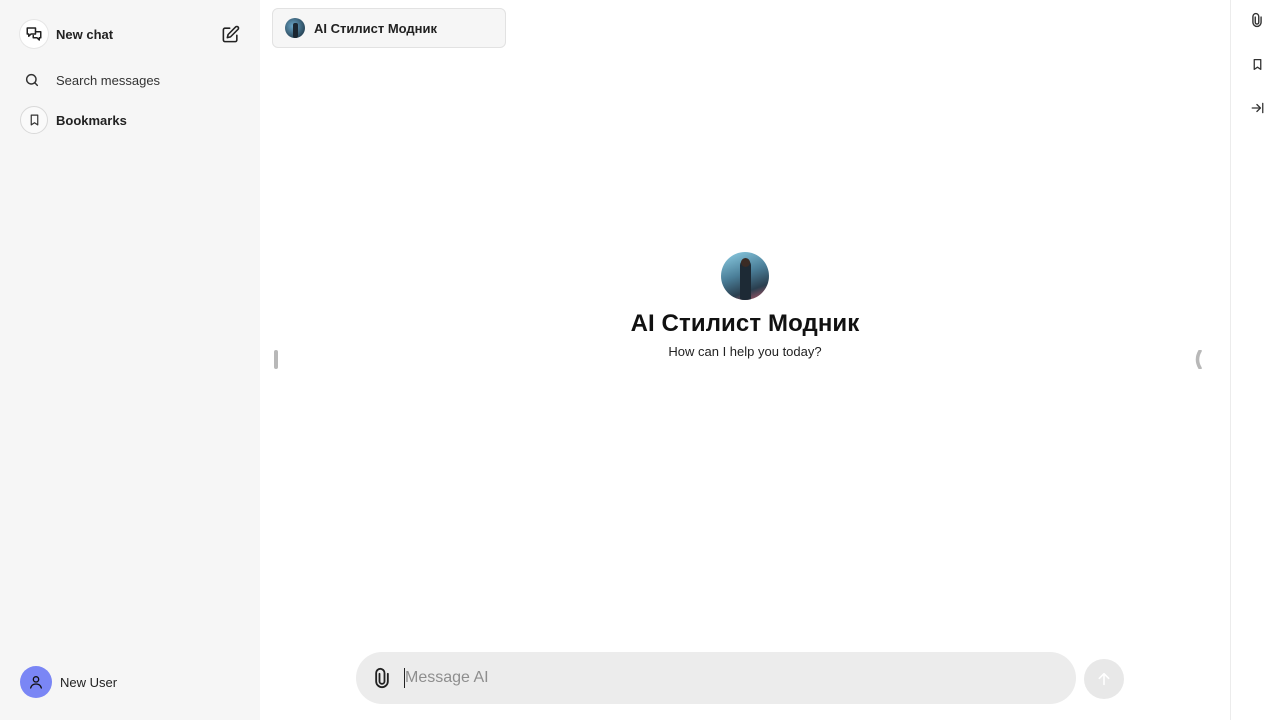 This screenshot has width=1280, height=720. What do you see at coordinates (130, 120) in the screenshot?
I see `bookmarks-button: Bookmarks` at bounding box center [130, 120].